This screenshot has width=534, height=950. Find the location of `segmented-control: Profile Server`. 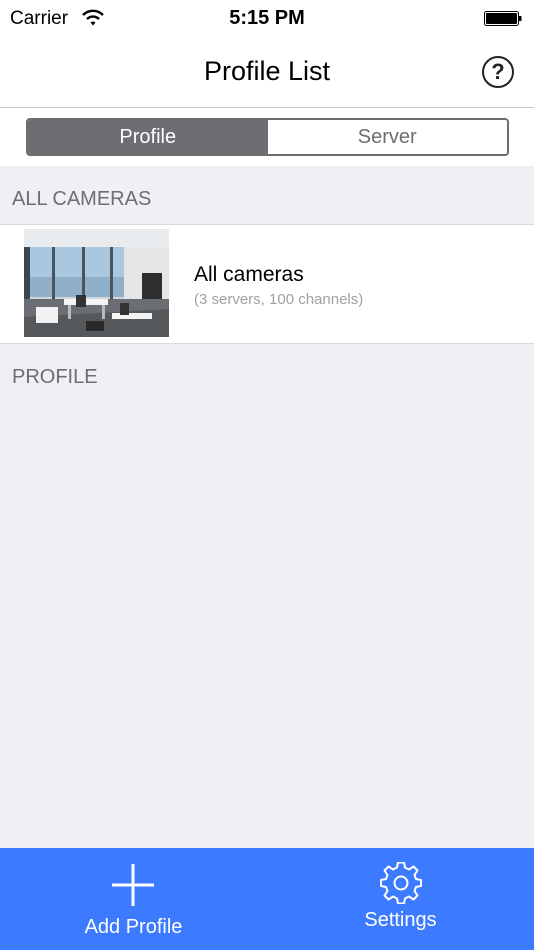

segmented-control: Profile Server is located at coordinates (267, 137).